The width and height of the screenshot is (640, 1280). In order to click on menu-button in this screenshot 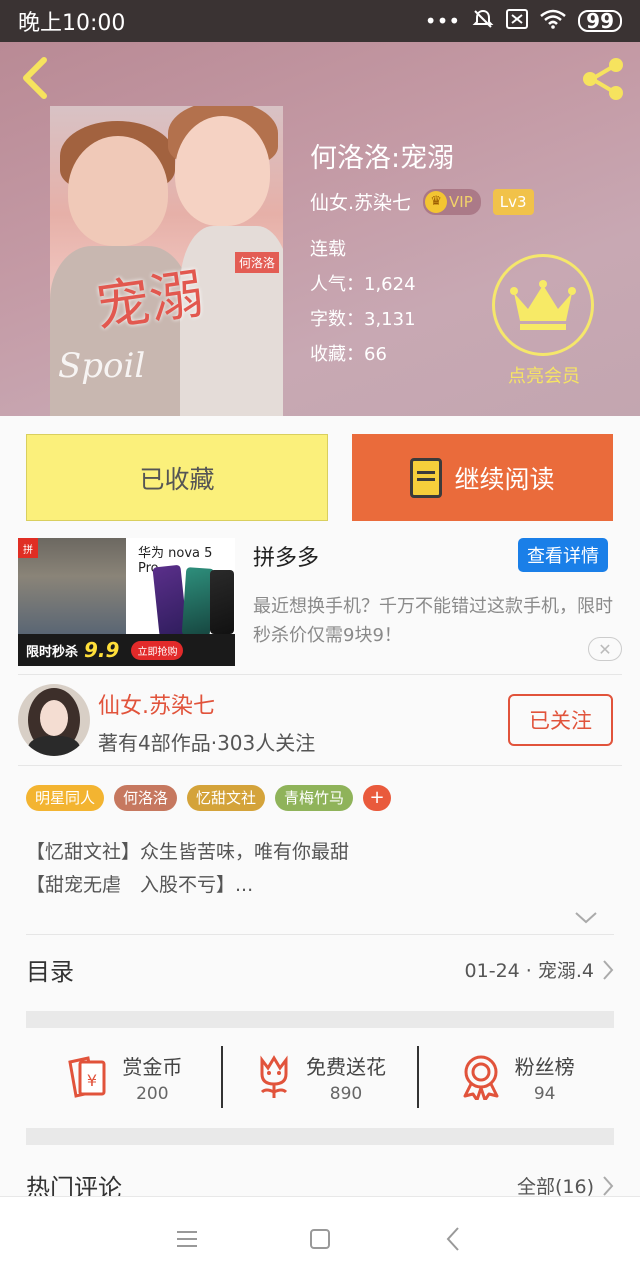, I will do `click(187, 1239)`.